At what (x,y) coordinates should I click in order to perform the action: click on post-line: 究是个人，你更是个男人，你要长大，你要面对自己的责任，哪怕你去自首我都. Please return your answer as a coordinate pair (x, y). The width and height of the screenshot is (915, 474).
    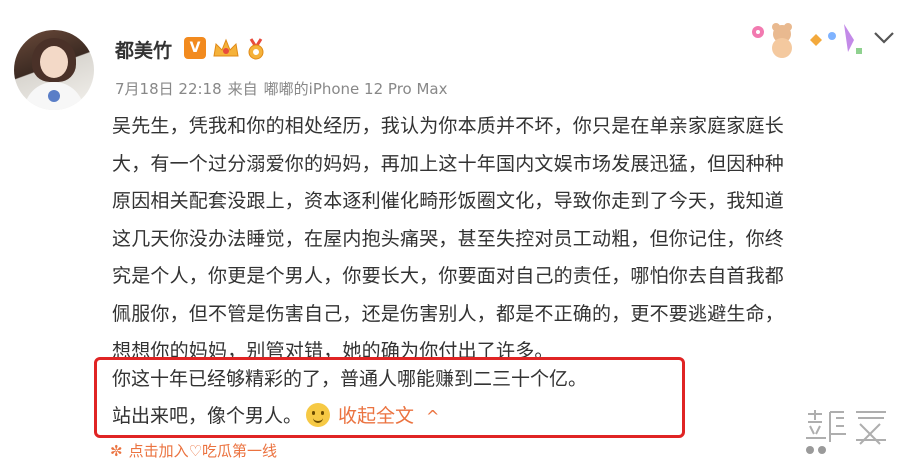
    Looking at the image, I should click on (448, 276).